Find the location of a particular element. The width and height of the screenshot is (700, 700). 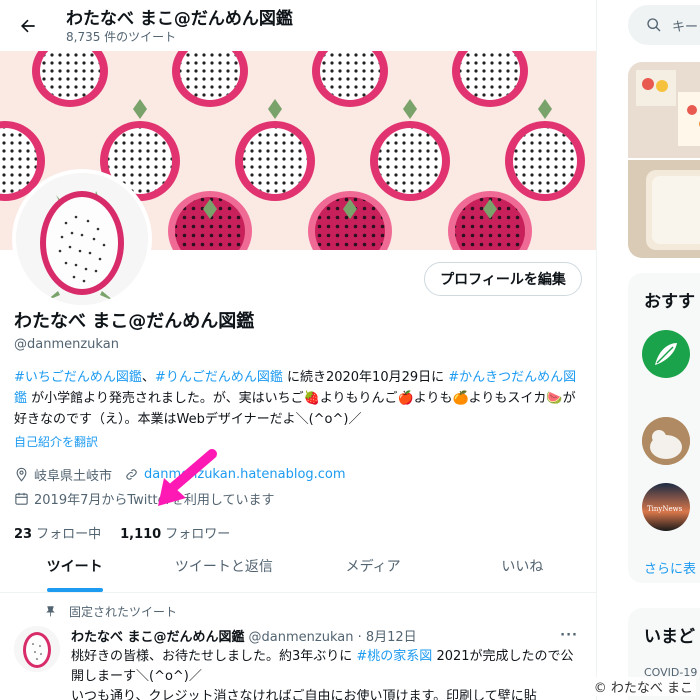

who-to-follow-card: おすす TinyNews さらに表 is located at coordinates (664, 428).